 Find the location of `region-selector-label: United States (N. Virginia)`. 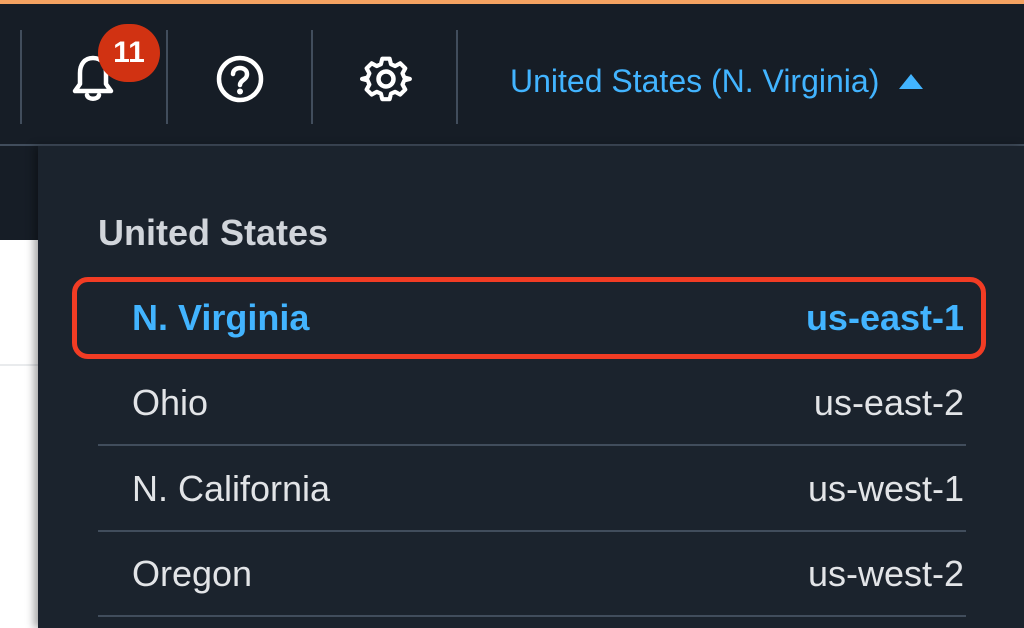

region-selector-label: United States (N. Virginia) is located at coordinates (695, 80).